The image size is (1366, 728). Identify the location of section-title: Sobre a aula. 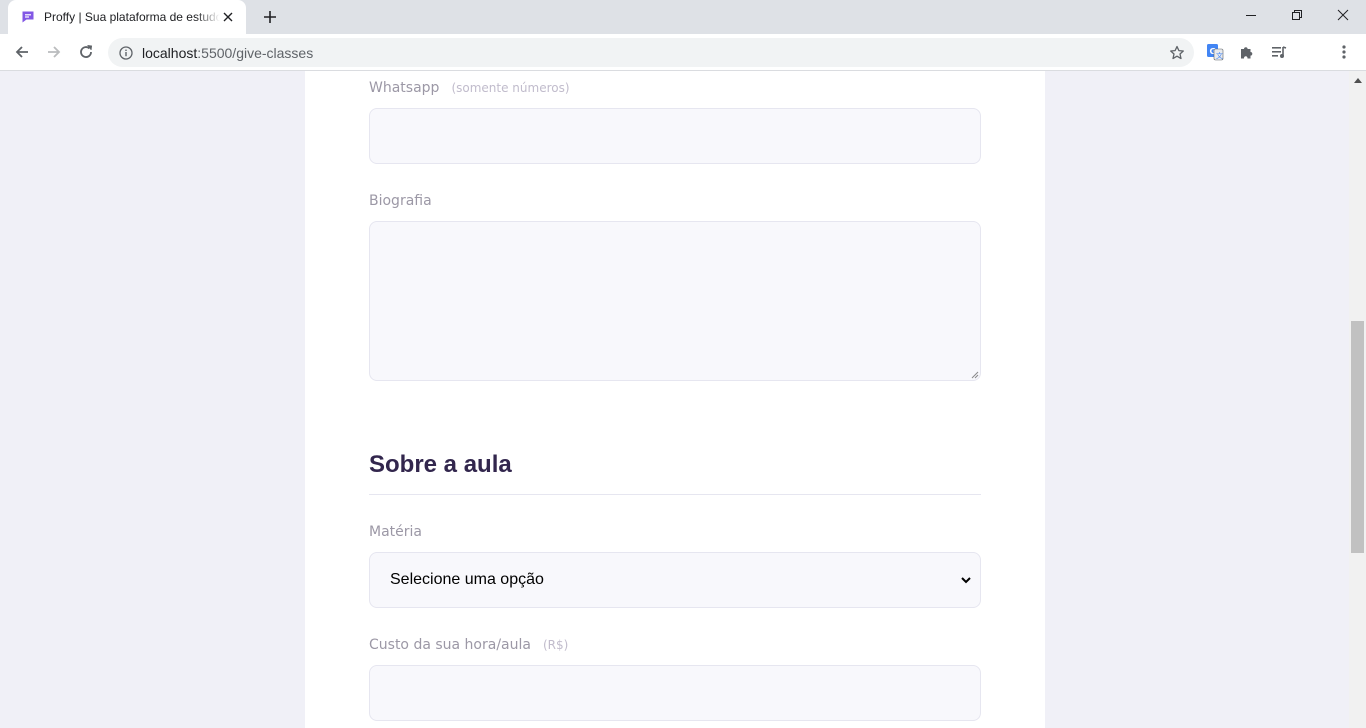
(440, 464).